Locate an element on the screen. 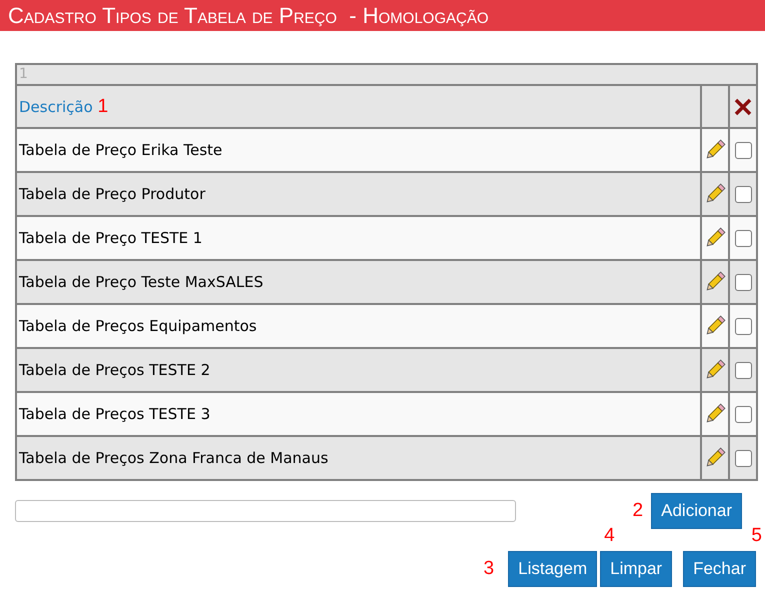  table-cell: Tabela de Preços Equipamentos is located at coordinates (138, 326).